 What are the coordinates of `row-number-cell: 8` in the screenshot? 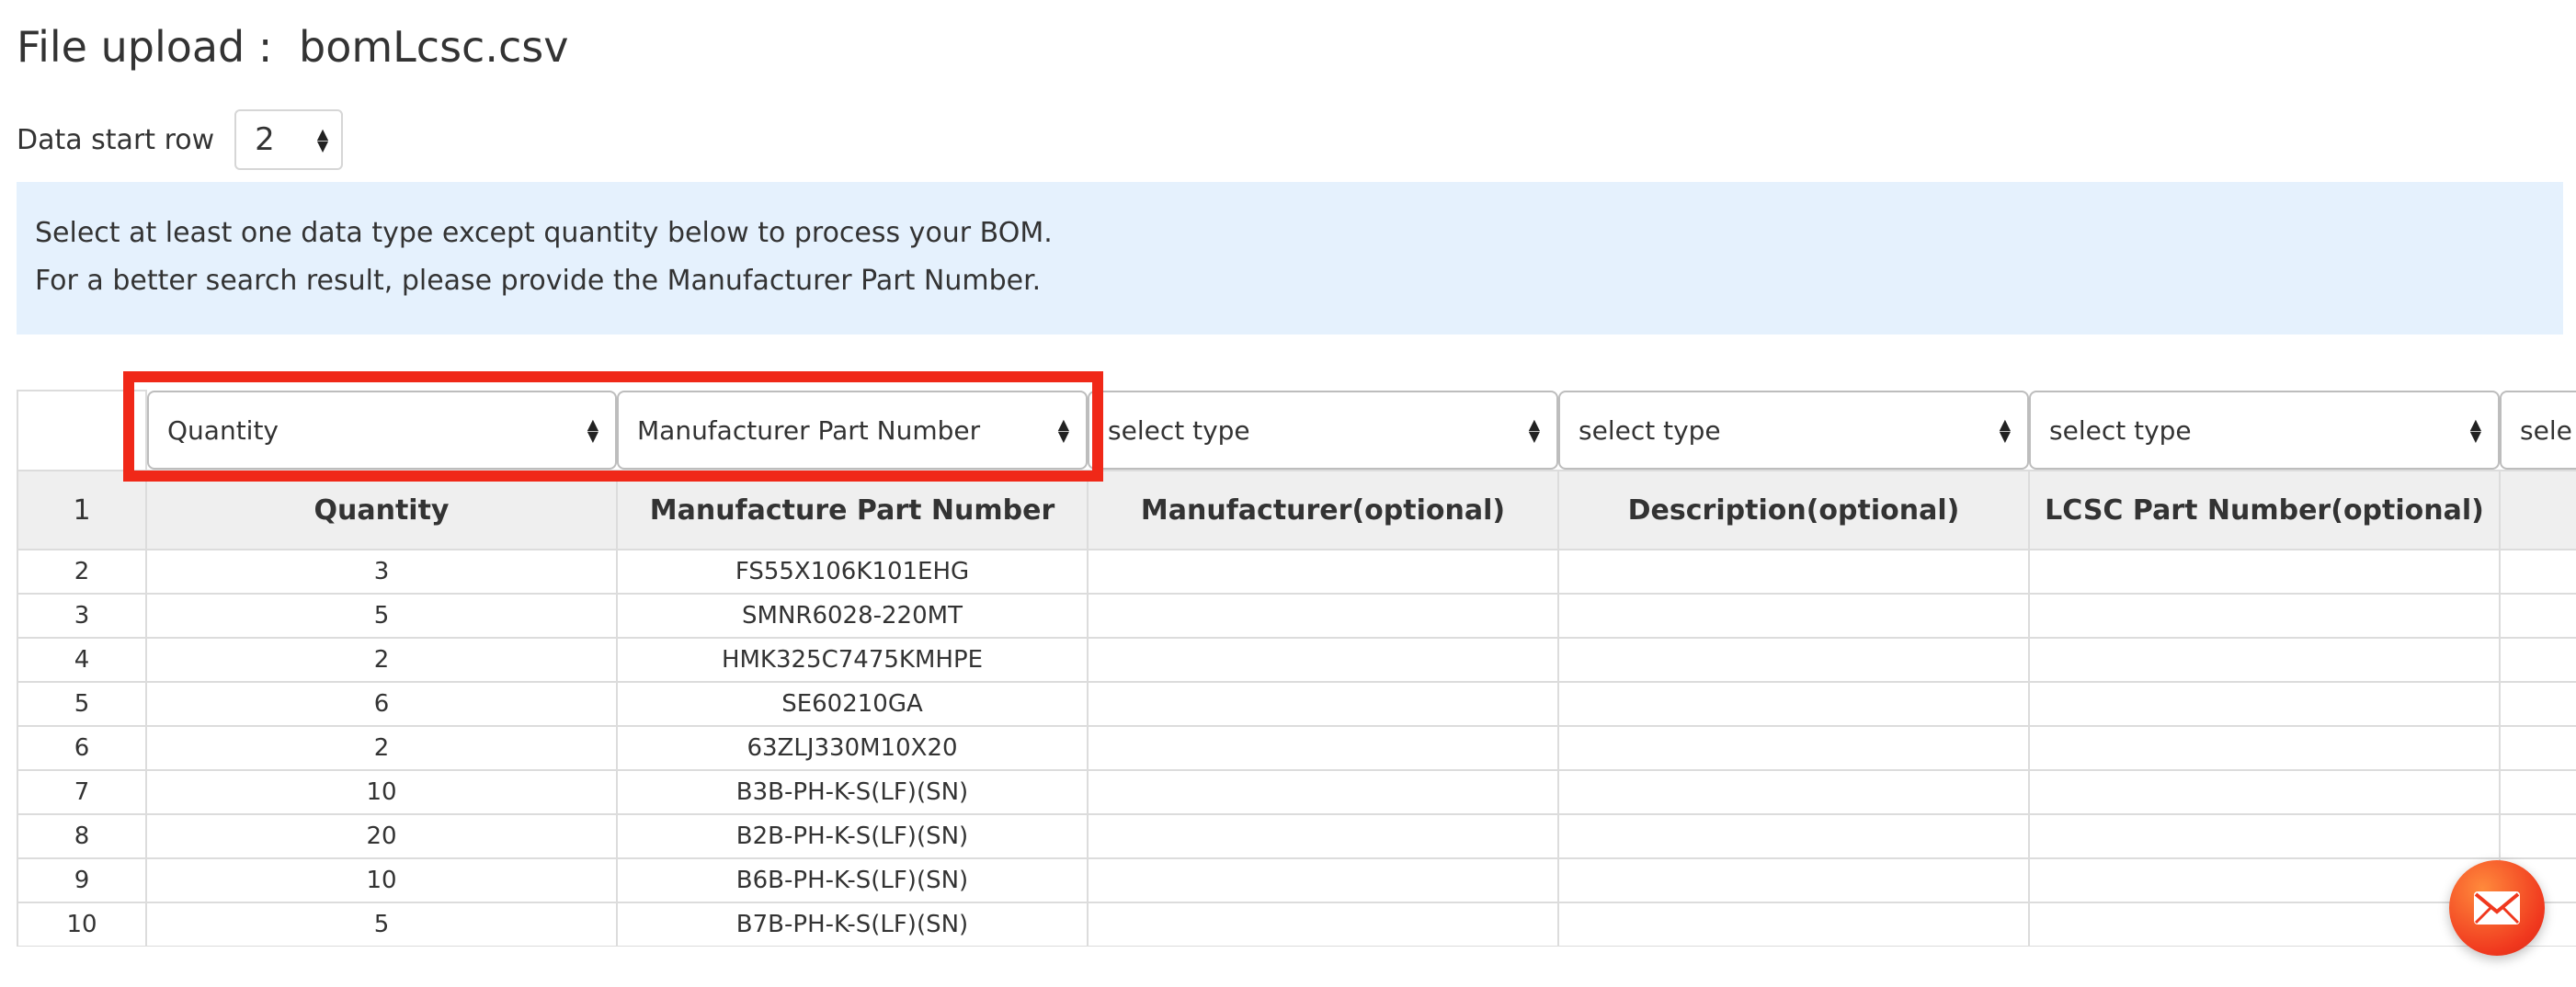 It's located at (82, 836).